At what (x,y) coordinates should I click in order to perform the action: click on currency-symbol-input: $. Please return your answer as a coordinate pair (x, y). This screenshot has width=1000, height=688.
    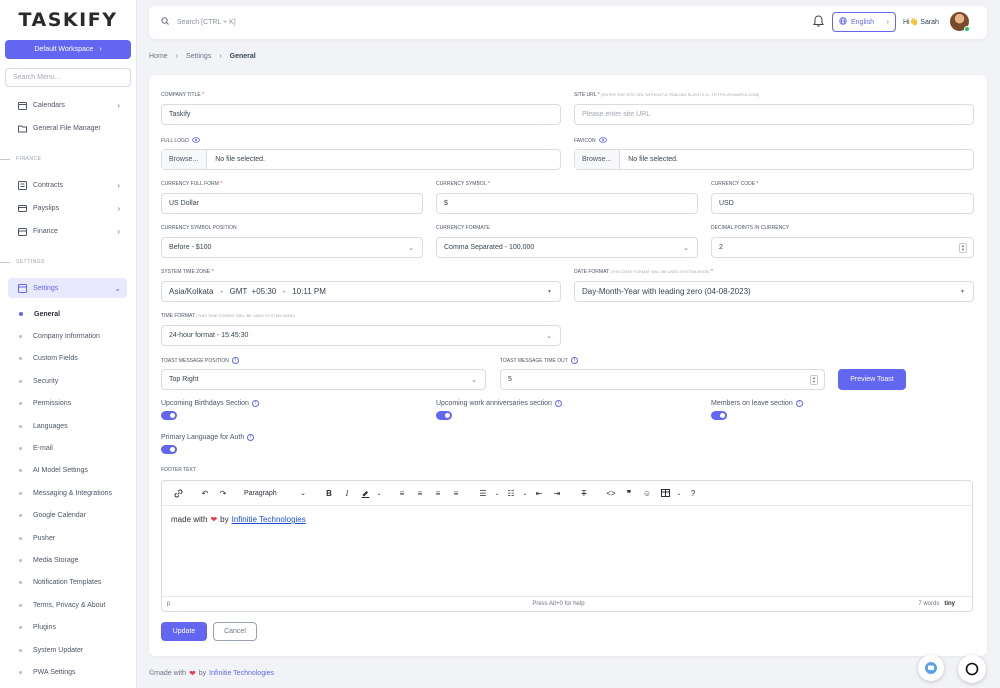
    Looking at the image, I should click on (567, 203).